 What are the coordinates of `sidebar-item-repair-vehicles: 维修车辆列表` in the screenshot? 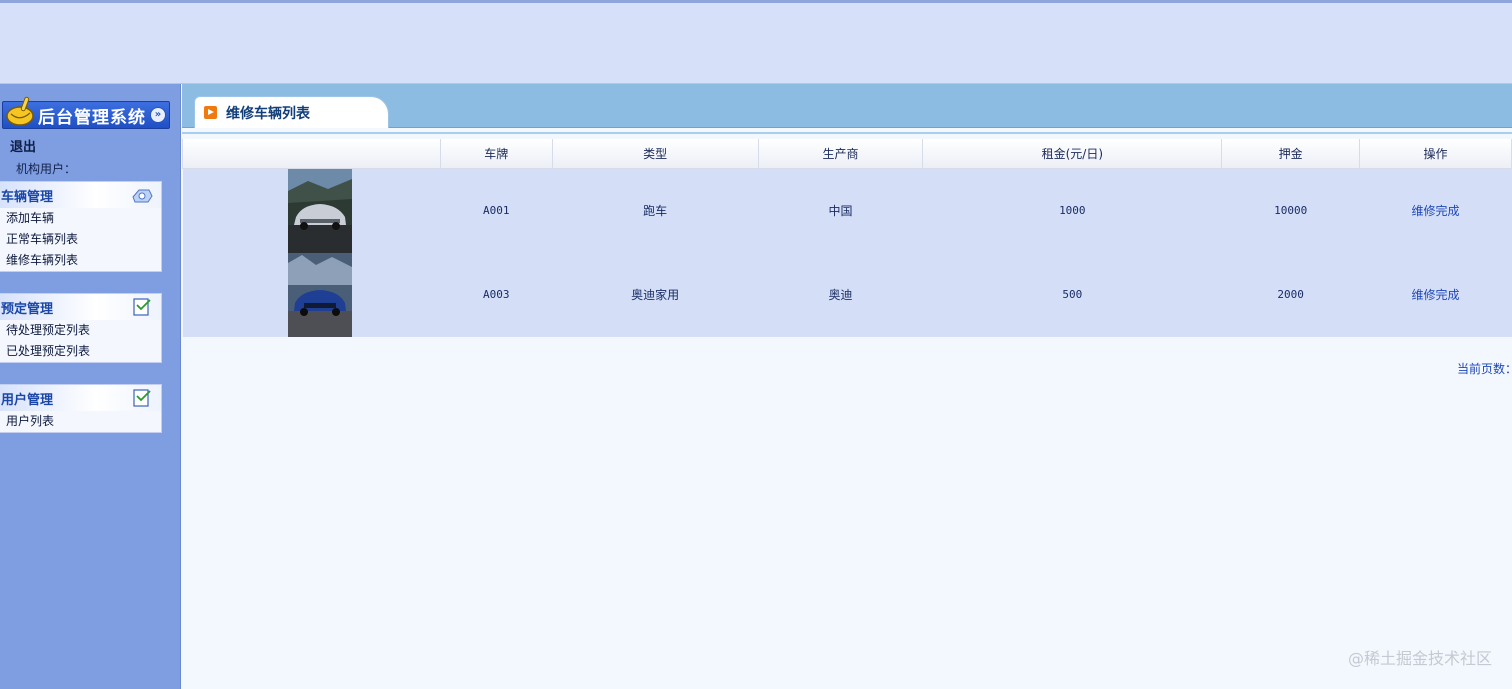 It's located at (80, 260).